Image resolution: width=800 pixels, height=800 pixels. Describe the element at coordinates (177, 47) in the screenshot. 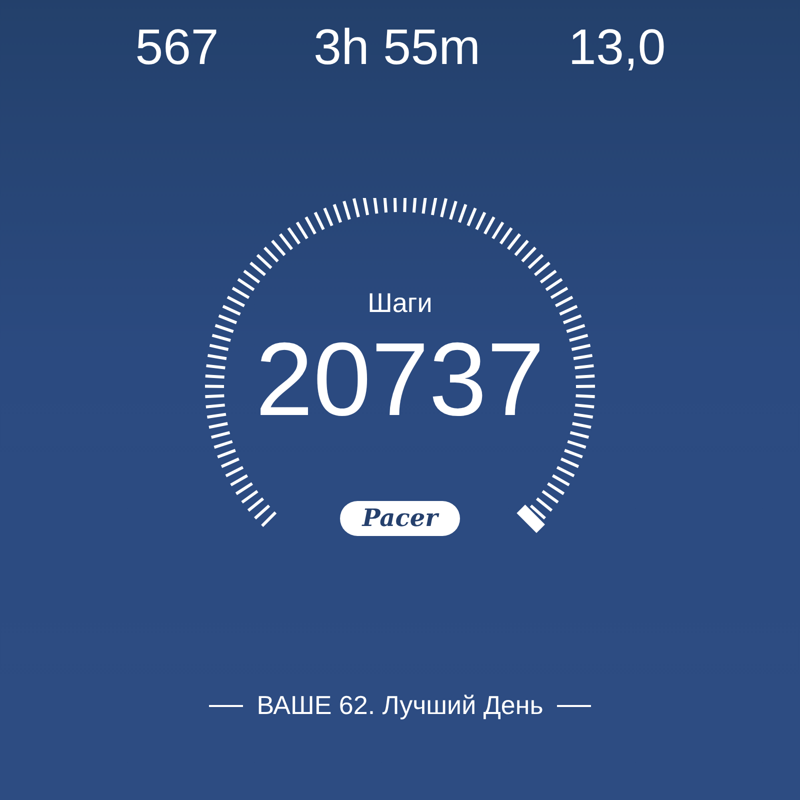

I see `stat-value: 567` at that location.